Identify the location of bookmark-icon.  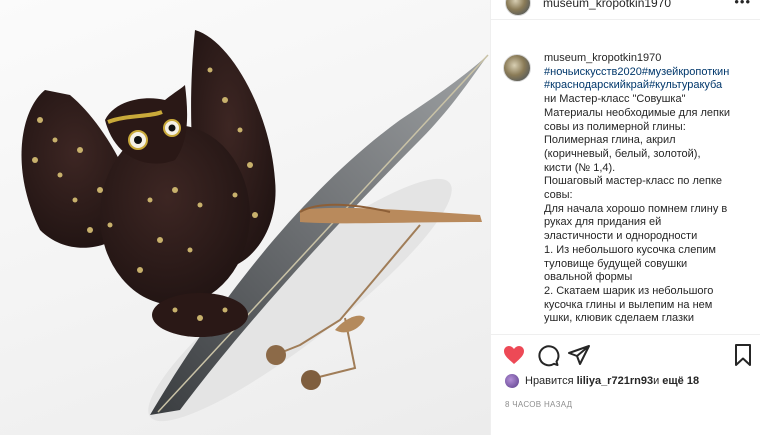
(743, 355).